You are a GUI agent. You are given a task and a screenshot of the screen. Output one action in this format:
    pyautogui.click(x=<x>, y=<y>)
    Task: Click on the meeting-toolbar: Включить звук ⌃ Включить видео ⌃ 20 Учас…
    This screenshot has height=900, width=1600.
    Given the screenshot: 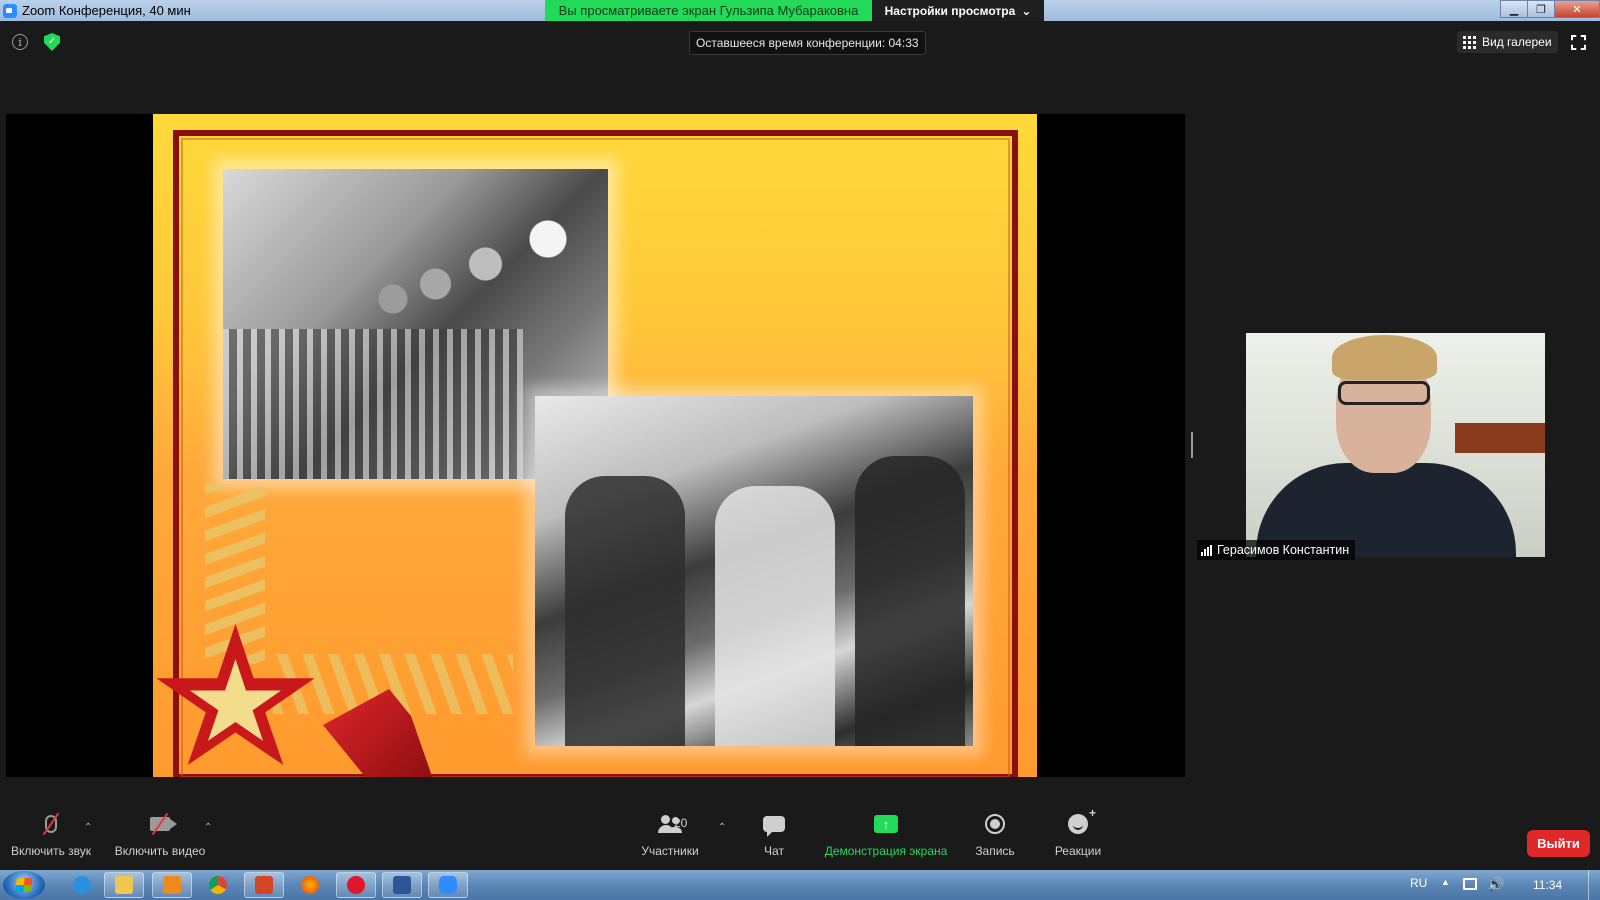 What is the action you would take?
    pyautogui.click(x=800, y=838)
    